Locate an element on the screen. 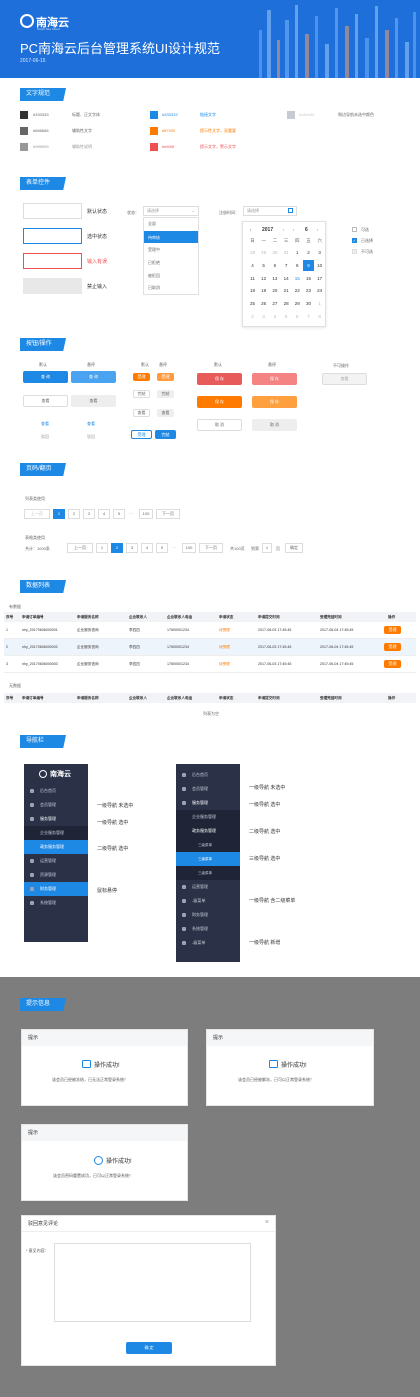 The image size is (420, 1397). sidebar-item: 服务管理 is located at coordinates (208, 803).